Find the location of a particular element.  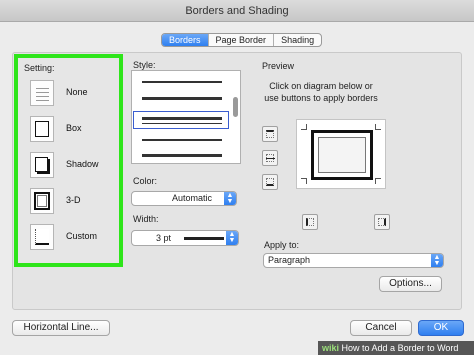

right-border-button is located at coordinates (382, 222).